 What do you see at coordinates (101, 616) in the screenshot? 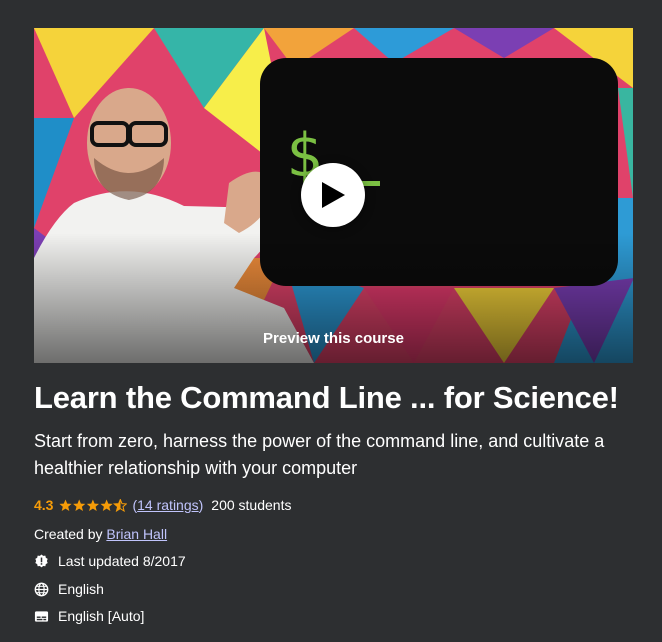
I see `captions-text: English [Auto]` at bounding box center [101, 616].